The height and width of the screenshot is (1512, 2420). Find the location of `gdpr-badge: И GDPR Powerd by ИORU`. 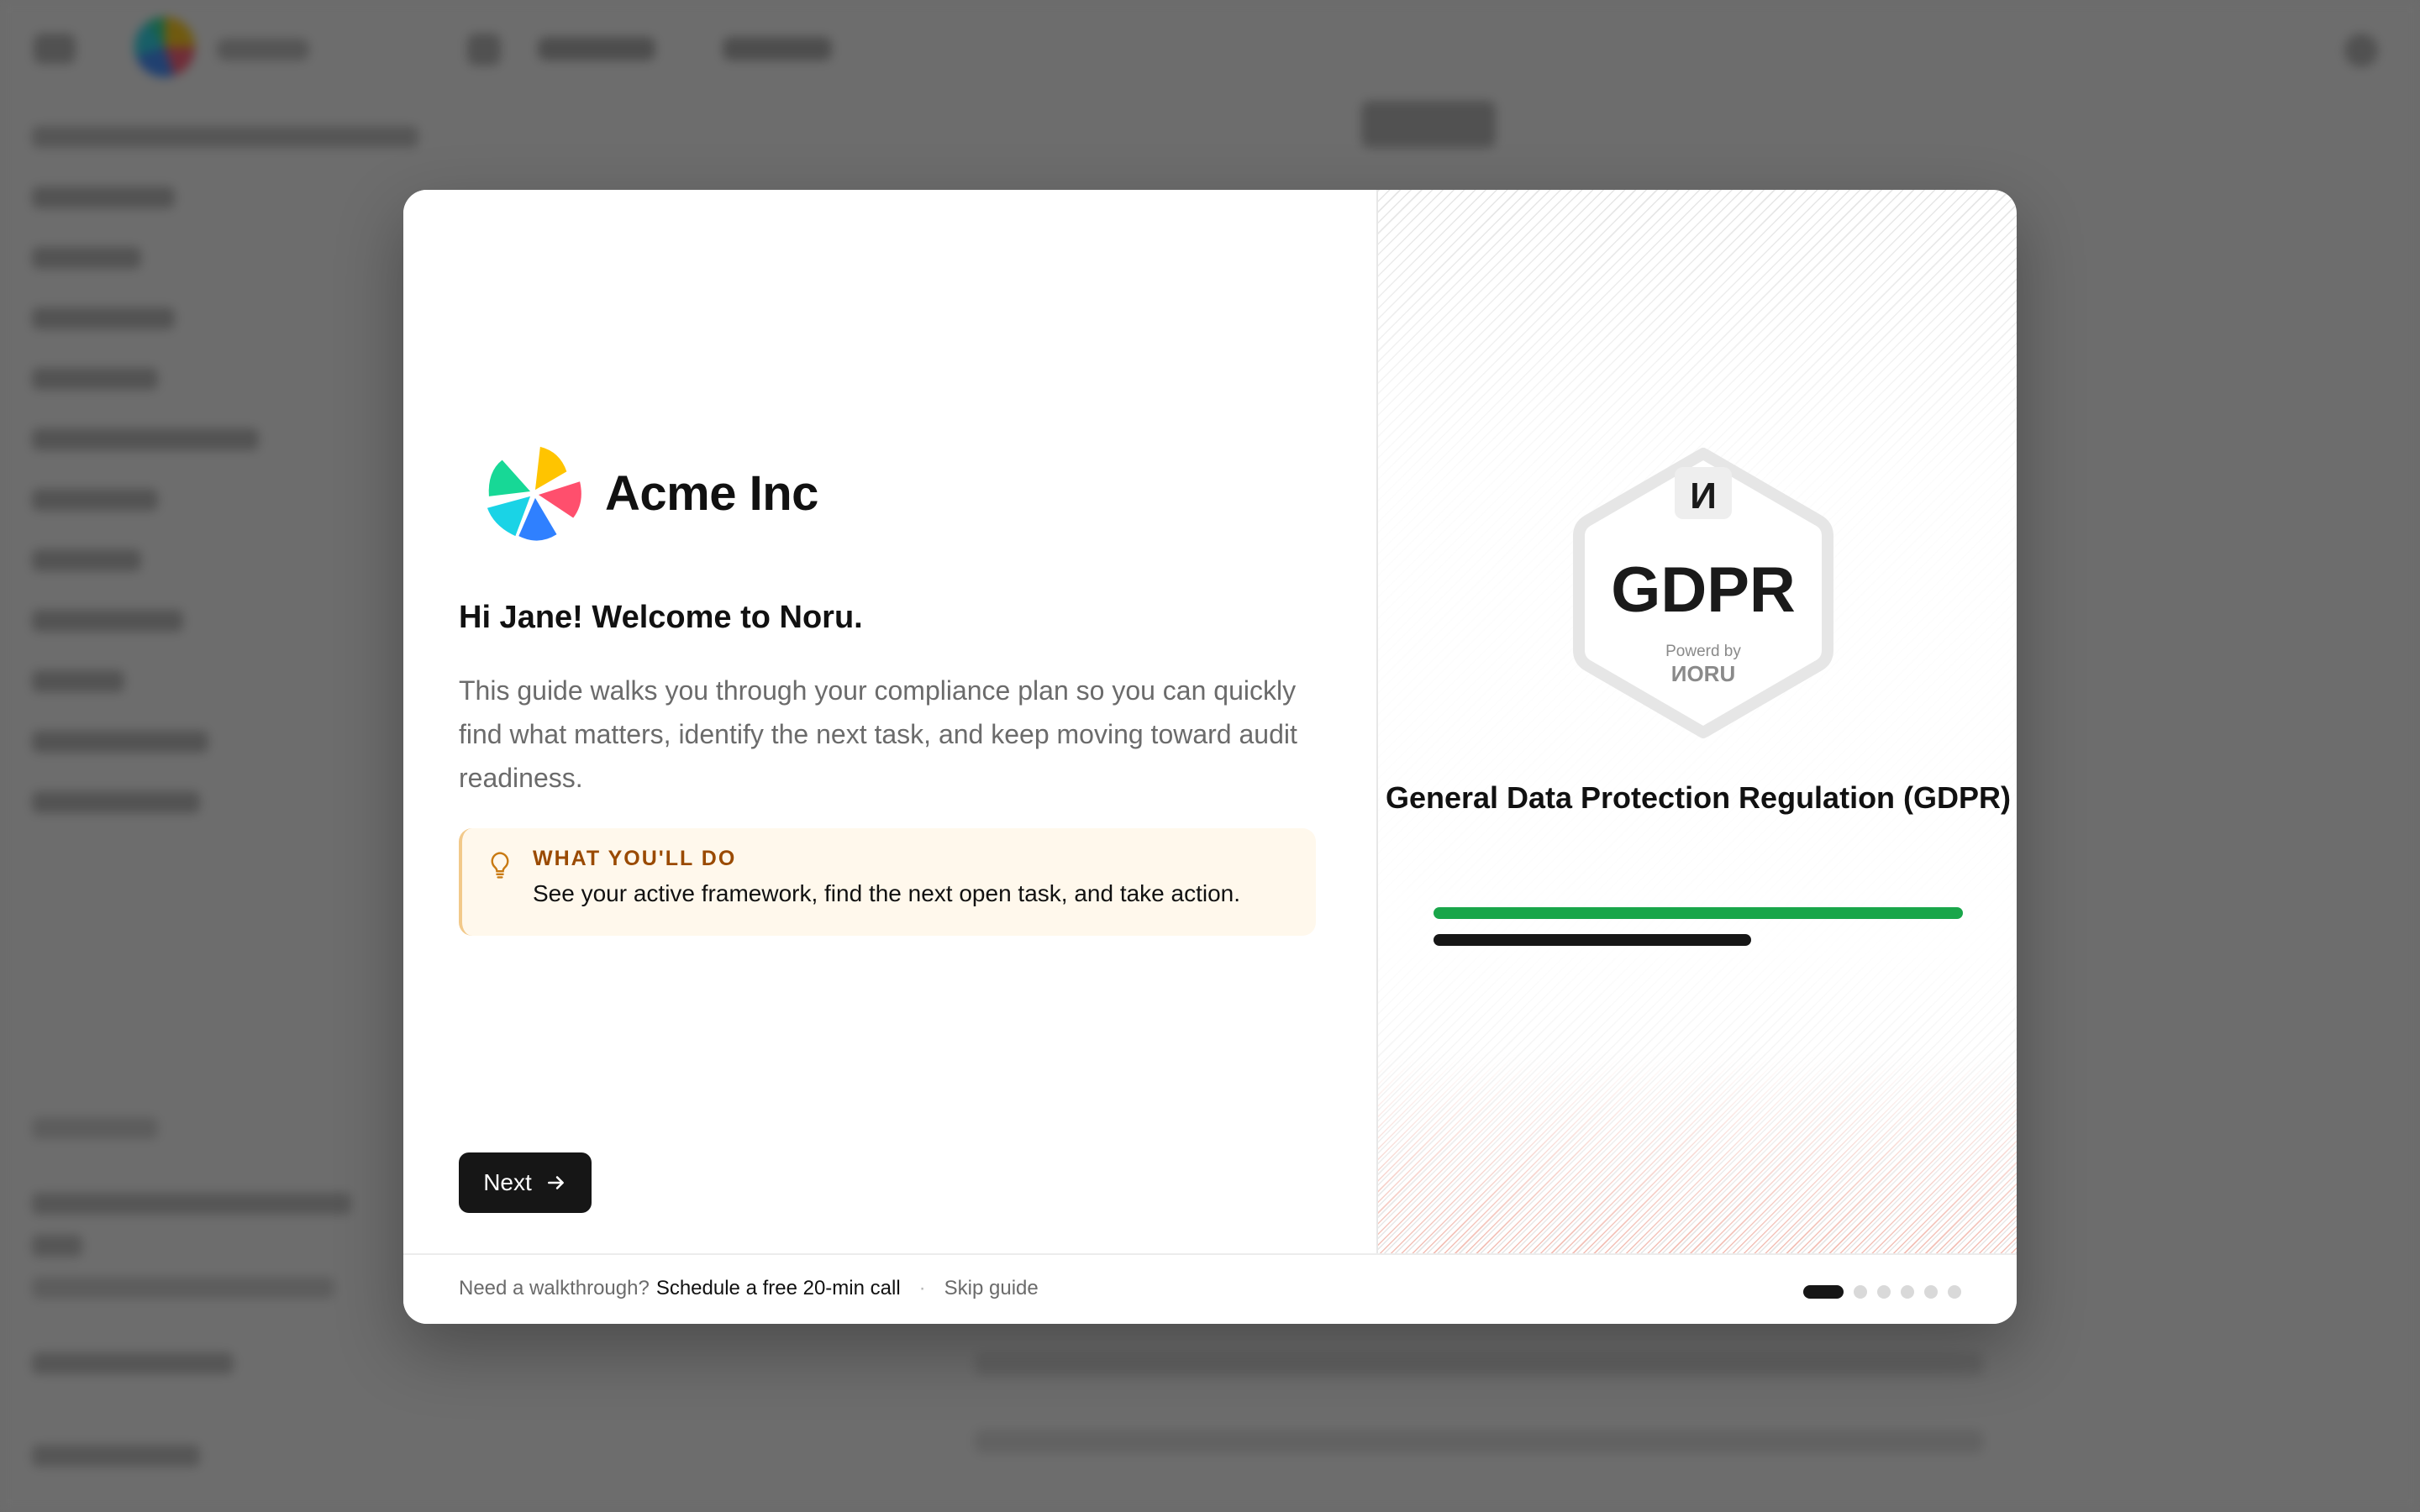

gdpr-badge: И GDPR Powerd by ИORU is located at coordinates (1703, 593).